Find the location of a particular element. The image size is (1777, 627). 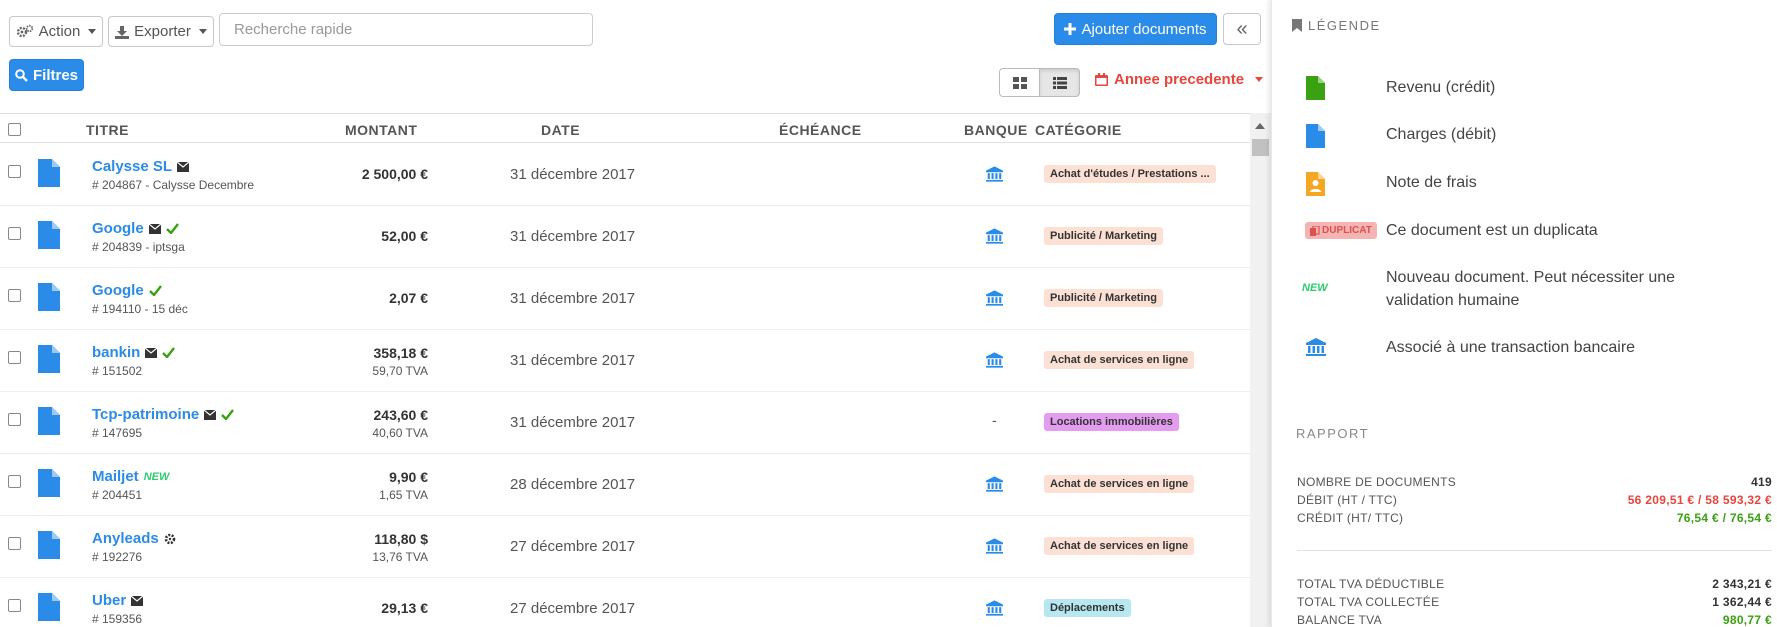

column-amount: MONTANT is located at coordinates (381, 130).